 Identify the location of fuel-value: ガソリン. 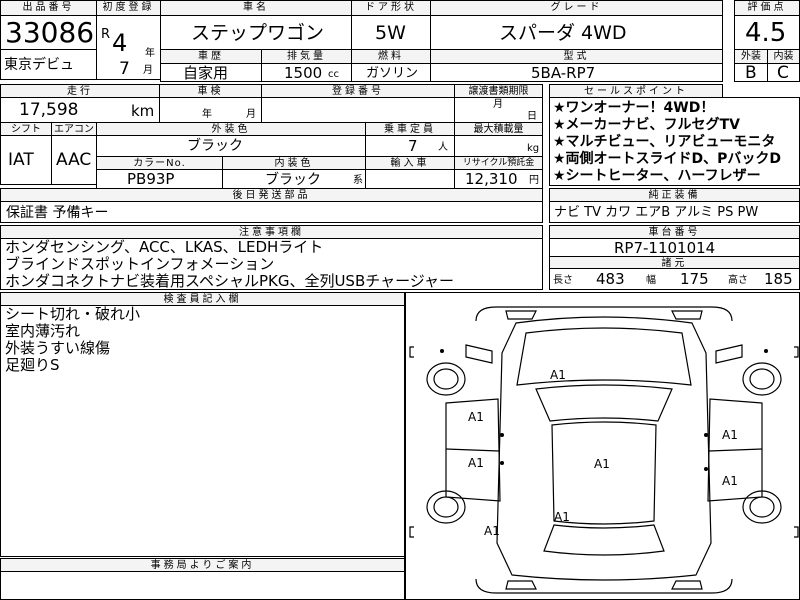
(392, 73).